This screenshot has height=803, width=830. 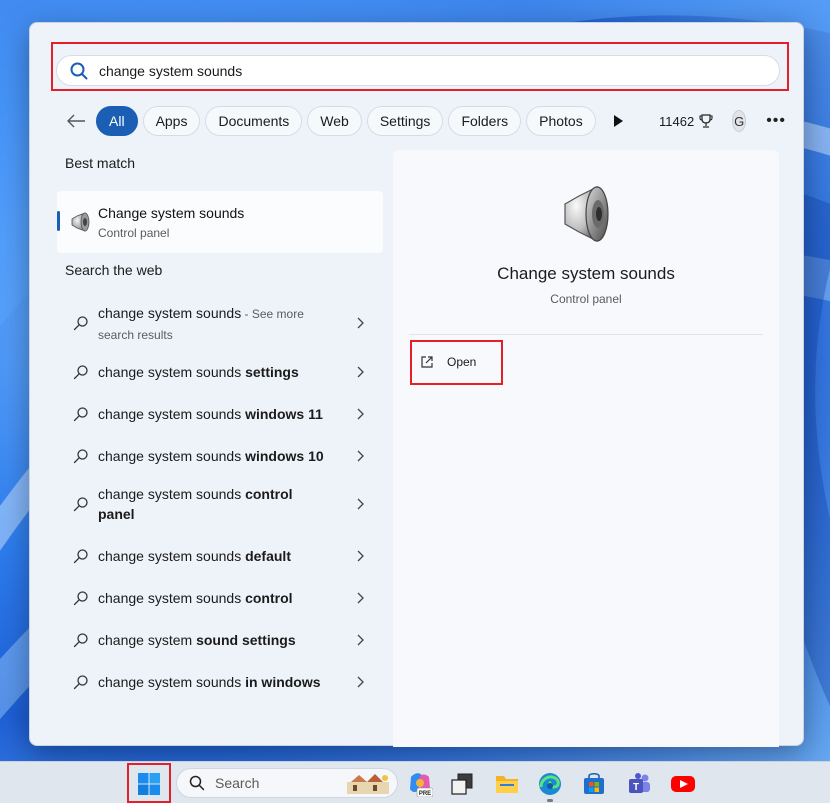 I want to click on taskbar-search-box: Search, so click(x=287, y=783).